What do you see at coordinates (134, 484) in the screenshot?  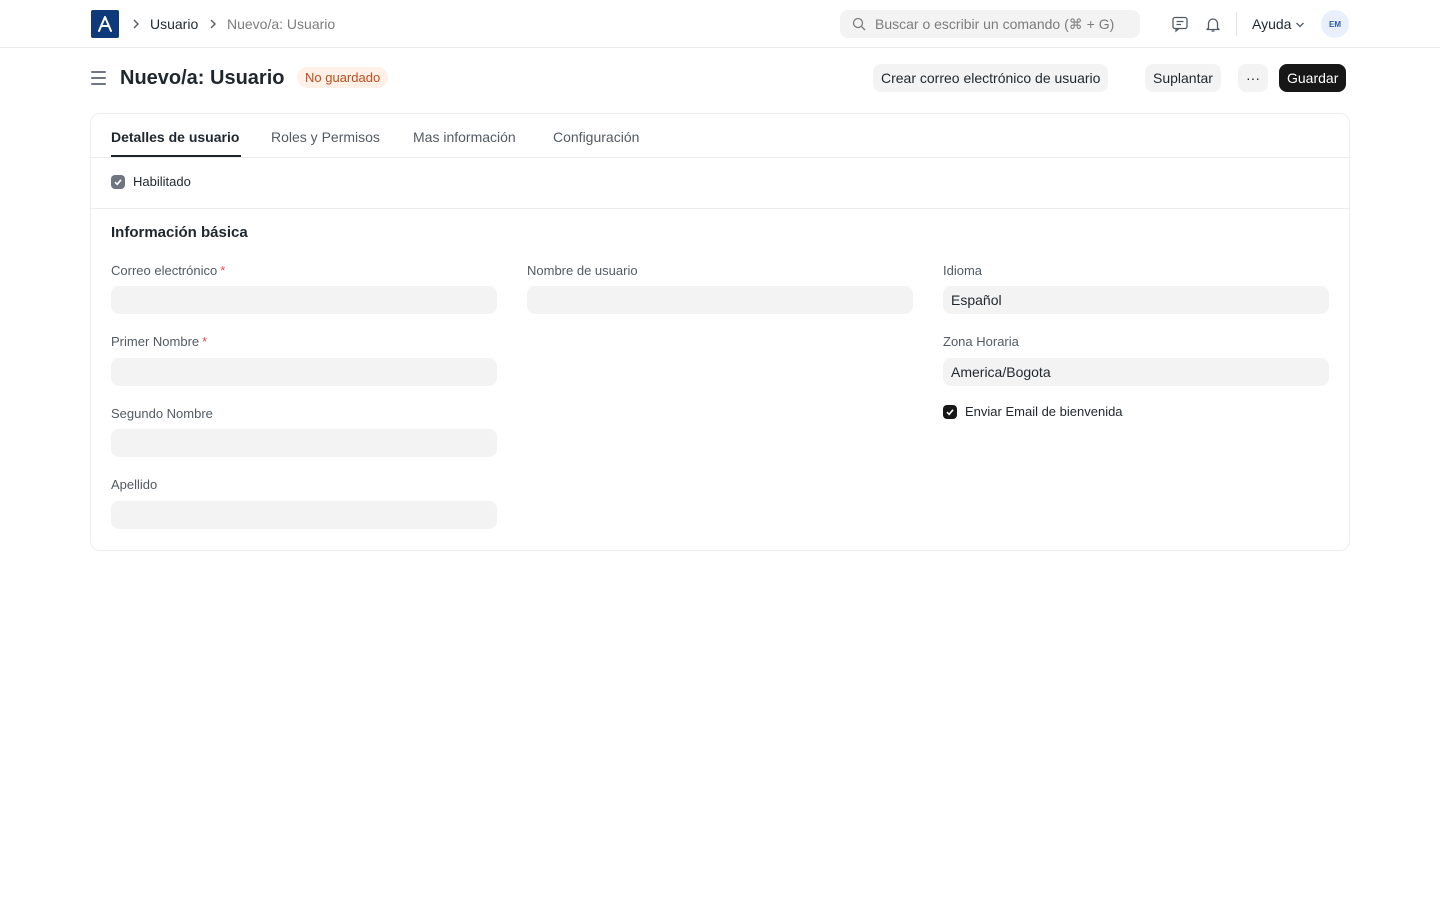 I see `last-name-label: Apellido` at bounding box center [134, 484].